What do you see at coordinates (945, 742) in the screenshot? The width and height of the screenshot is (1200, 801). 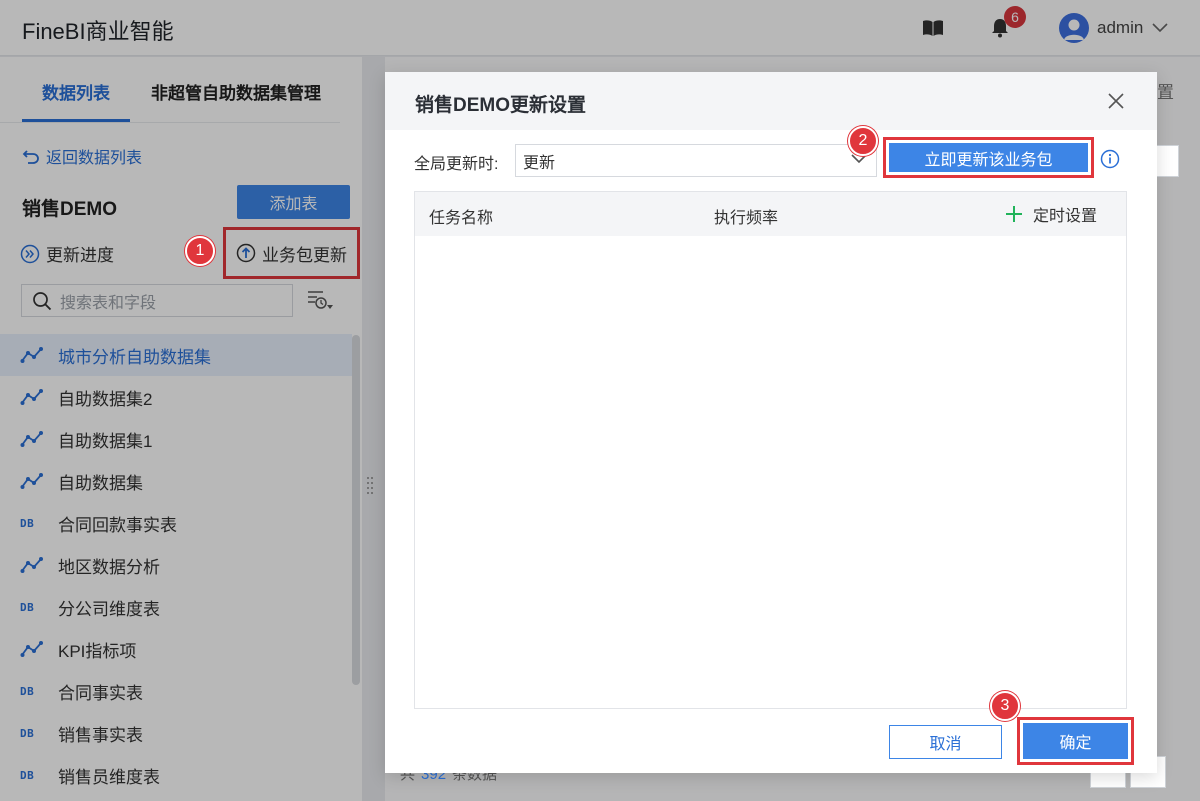 I see `cancel-button: 取消` at bounding box center [945, 742].